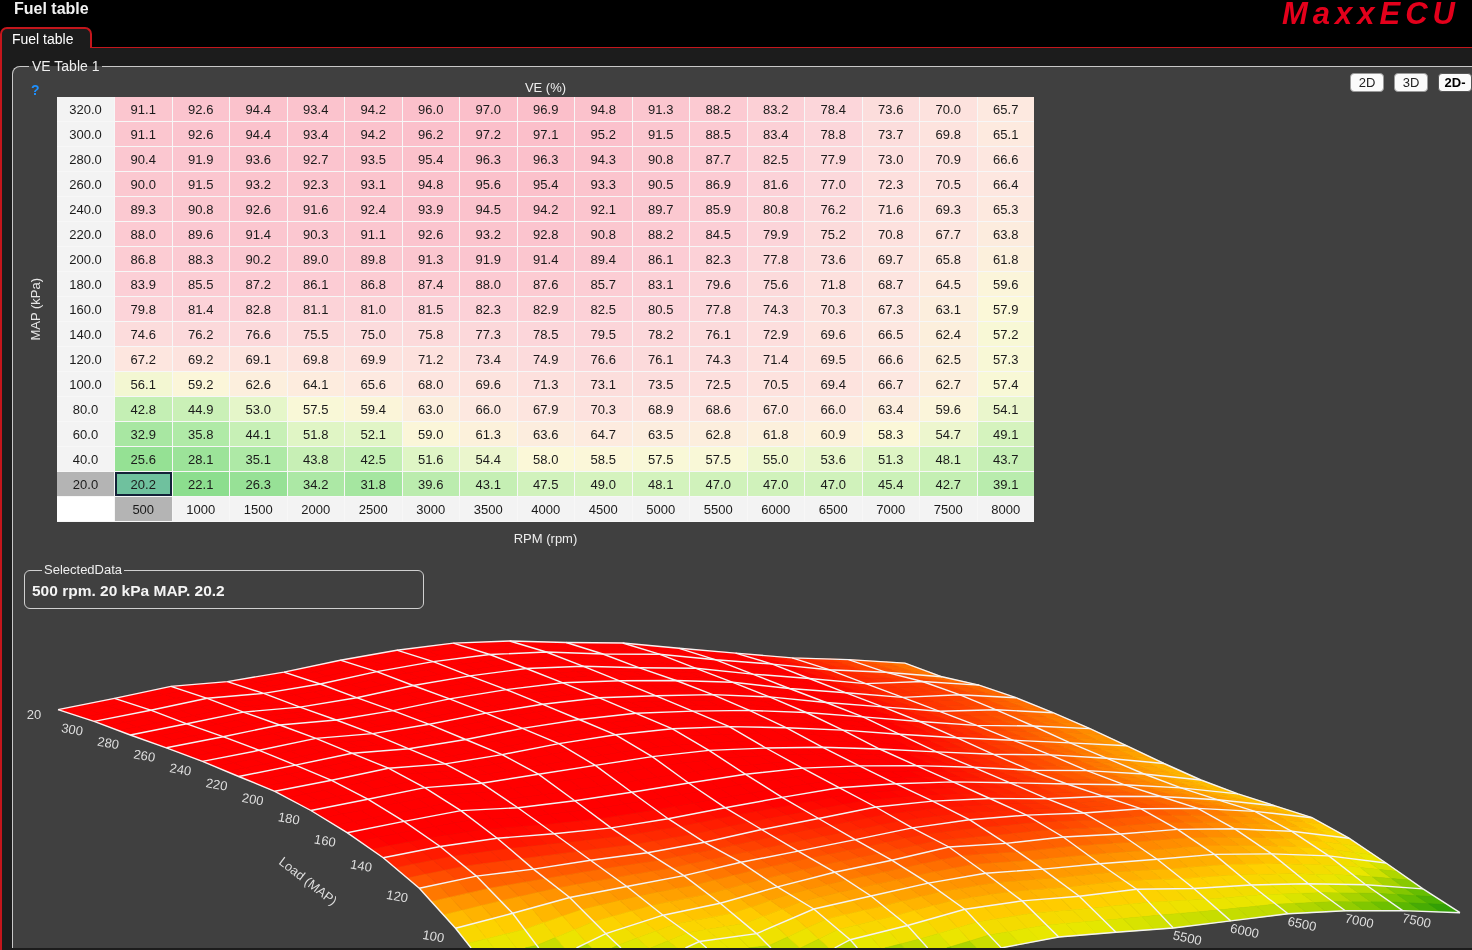 This screenshot has height=950, width=1472. I want to click on table-cell: 67.2, so click(143, 359).